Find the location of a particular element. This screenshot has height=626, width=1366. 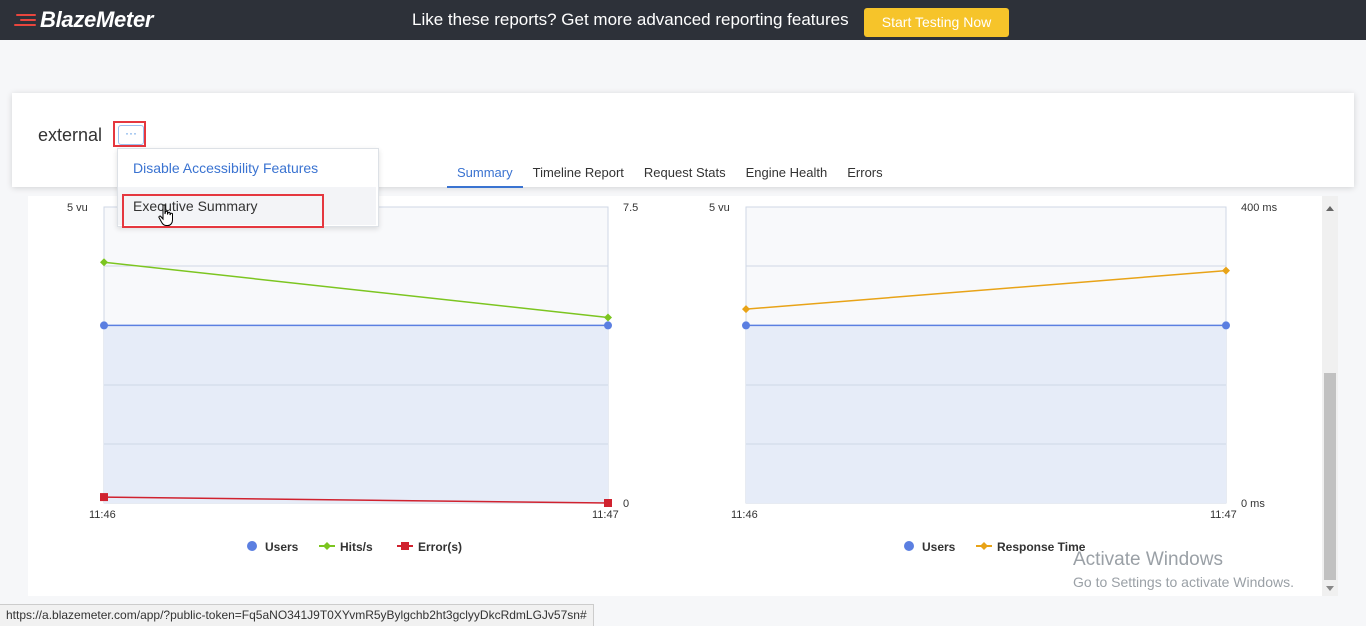

chart2-x-tick: 11:46 is located at coordinates (744, 515).